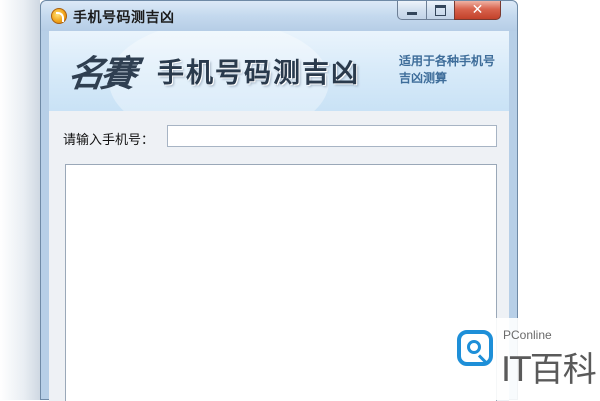  I want to click on banner-subtitle: 适用于各种手机号吉凶测算, so click(447, 69).